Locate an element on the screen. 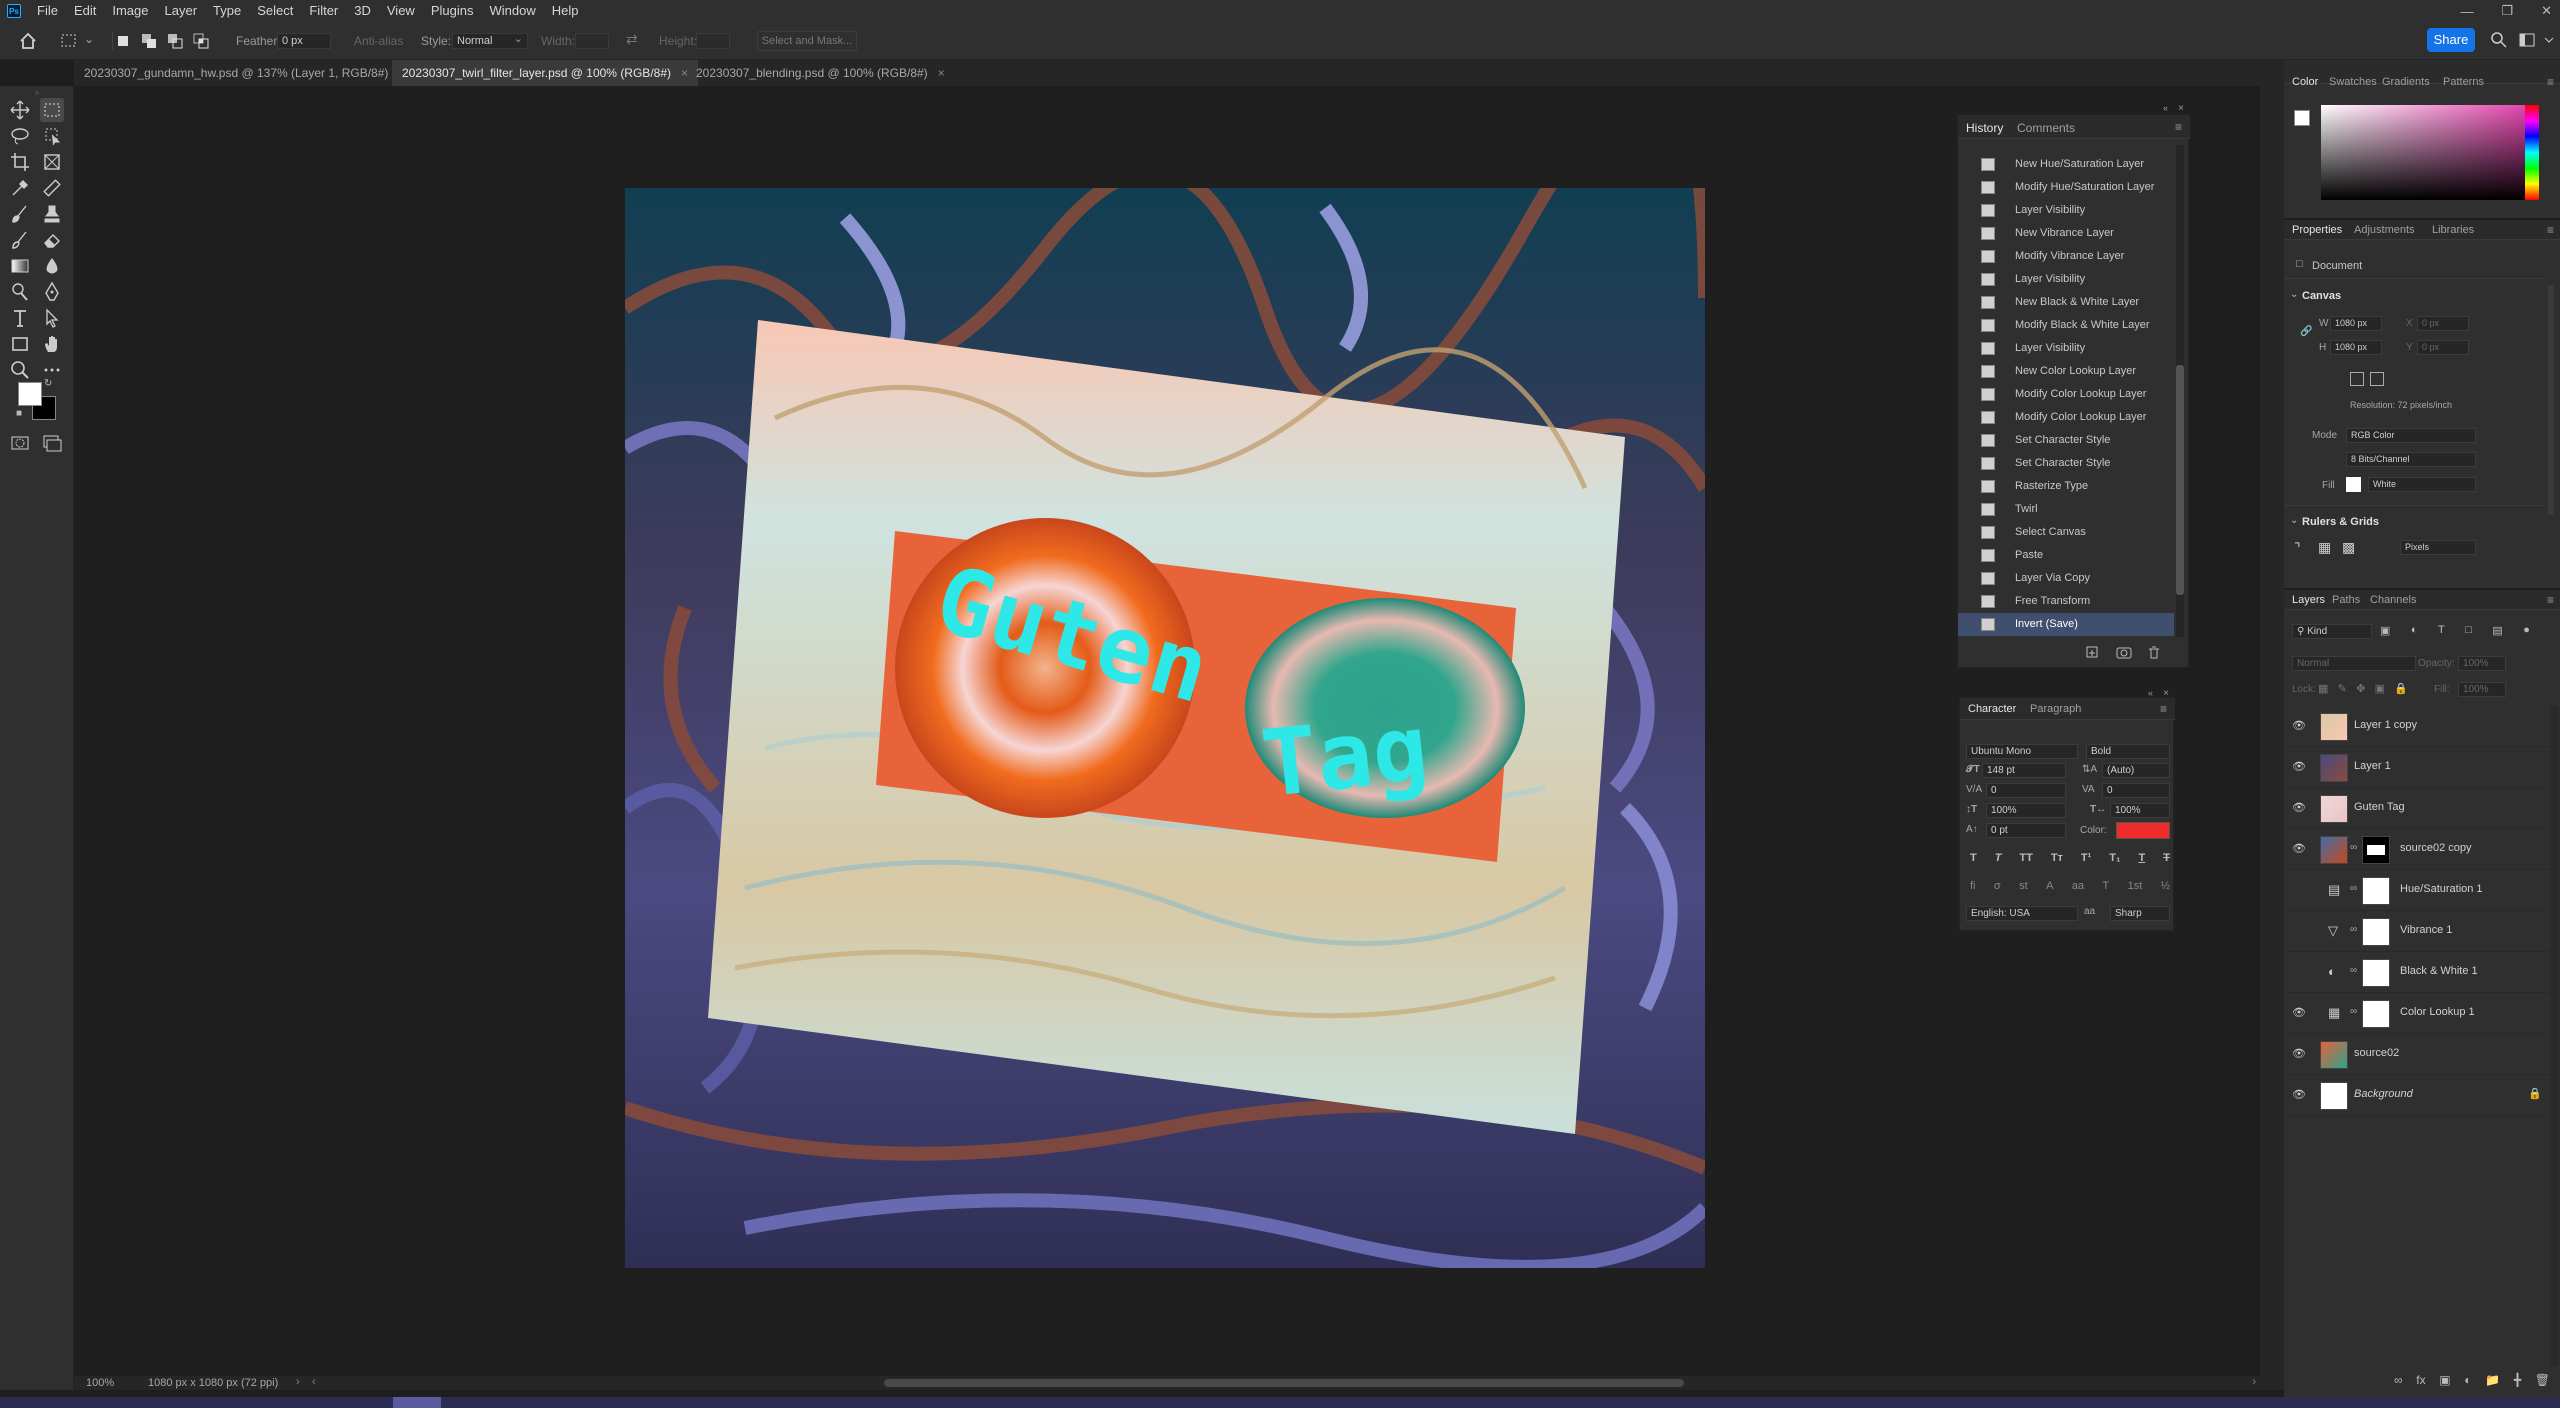 The image size is (2560, 1408). contextual-alternates-icon: σ is located at coordinates (1997, 886).